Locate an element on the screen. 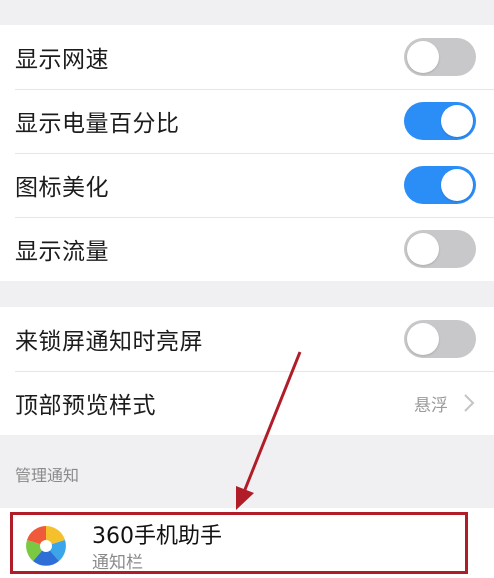 This screenshot has height=578, width=494. setting-label: 显示网速 is located at coordinates (62, 60).